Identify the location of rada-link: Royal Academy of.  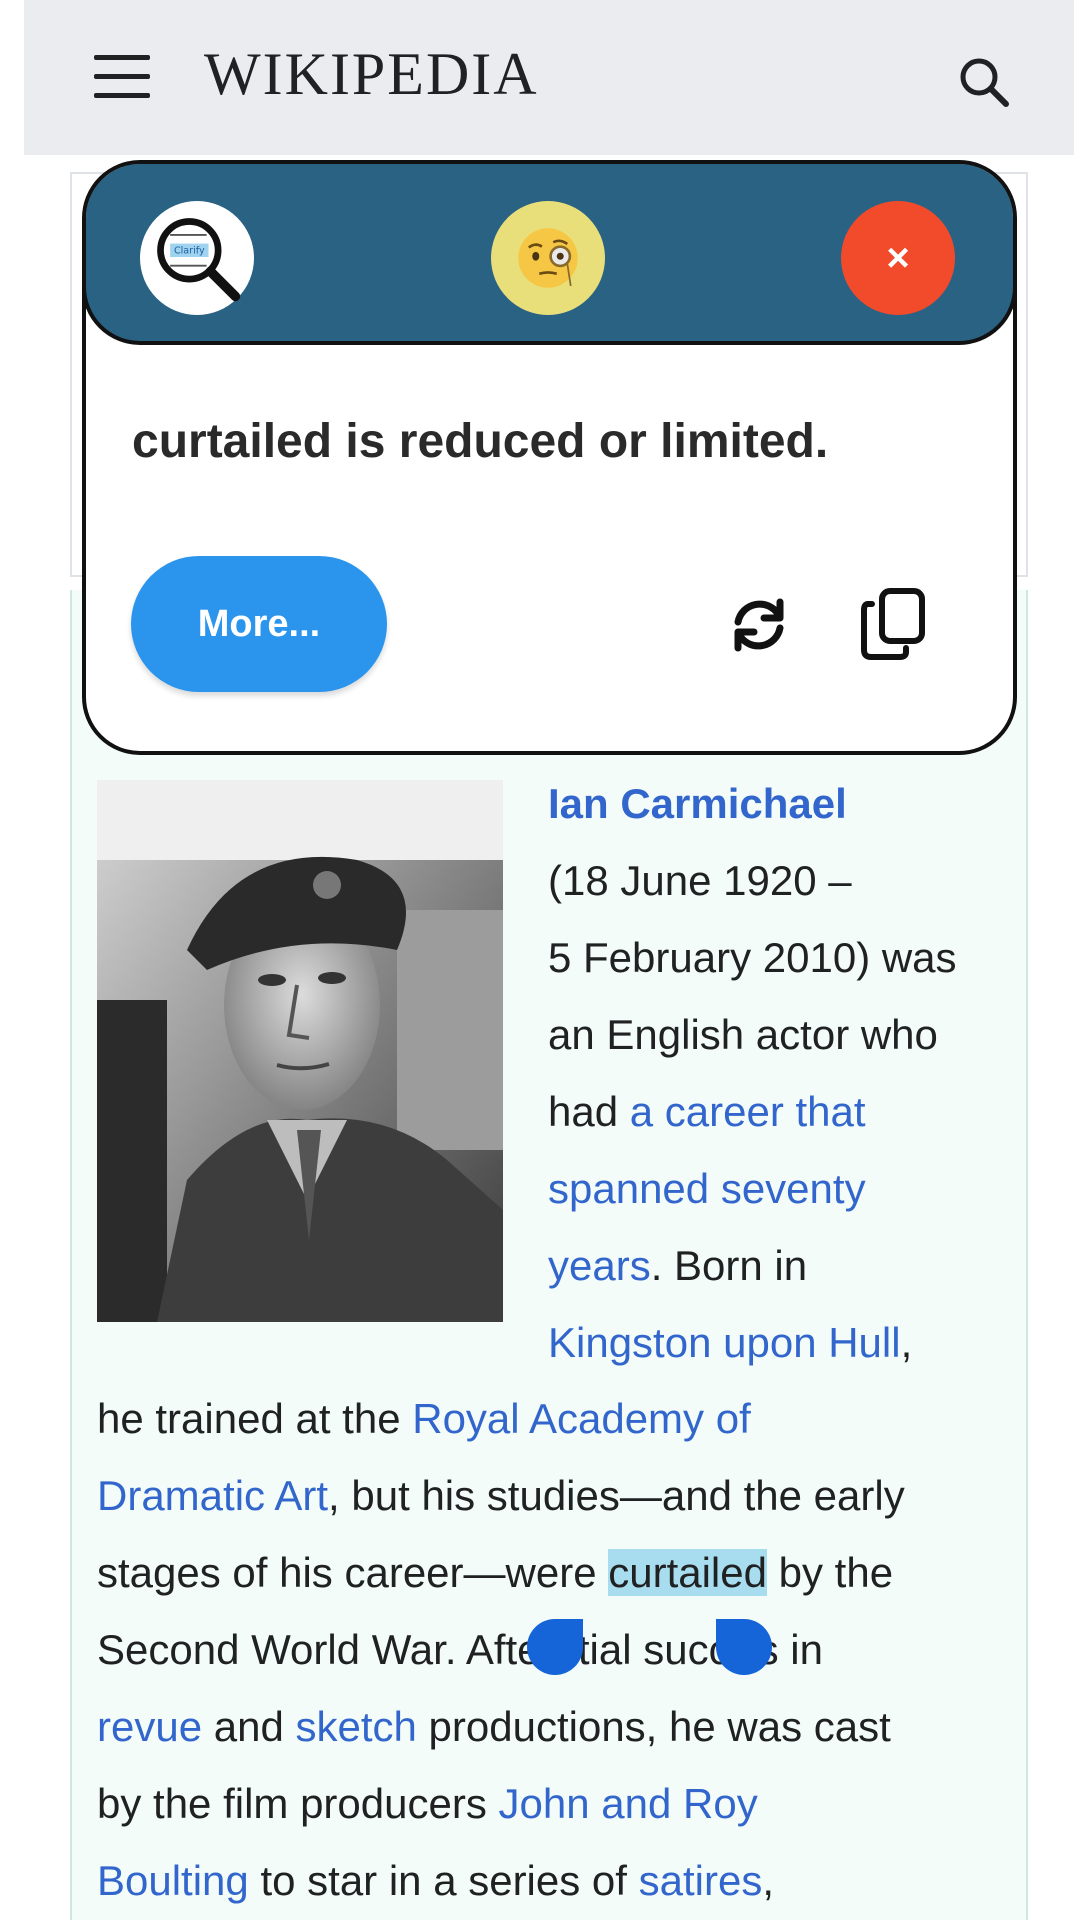
(581, 1418).